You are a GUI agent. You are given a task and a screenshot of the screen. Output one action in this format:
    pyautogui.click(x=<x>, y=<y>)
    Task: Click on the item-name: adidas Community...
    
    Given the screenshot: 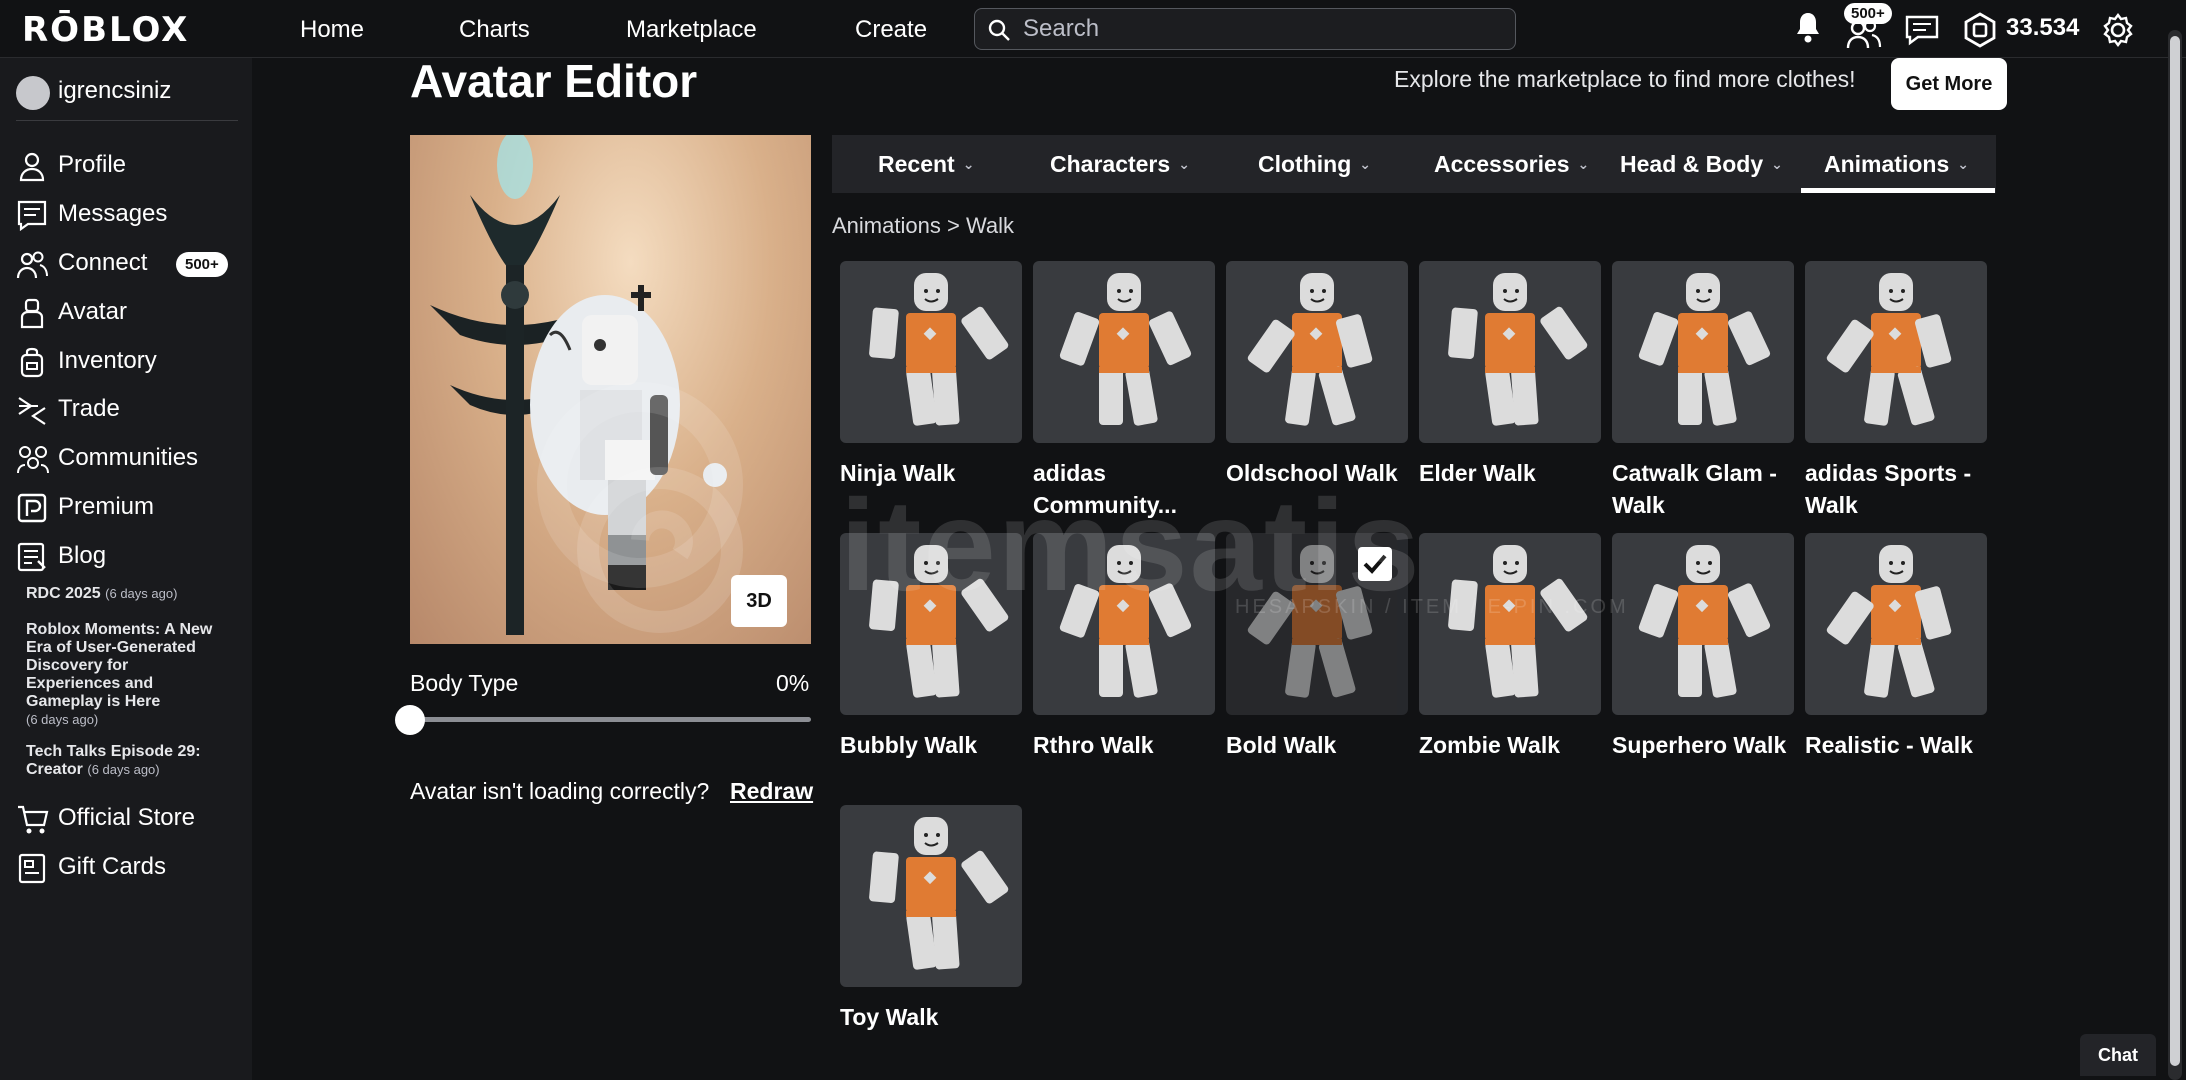 What is the action you would take?
    pyautogui.click(x=1127, y=489)
    